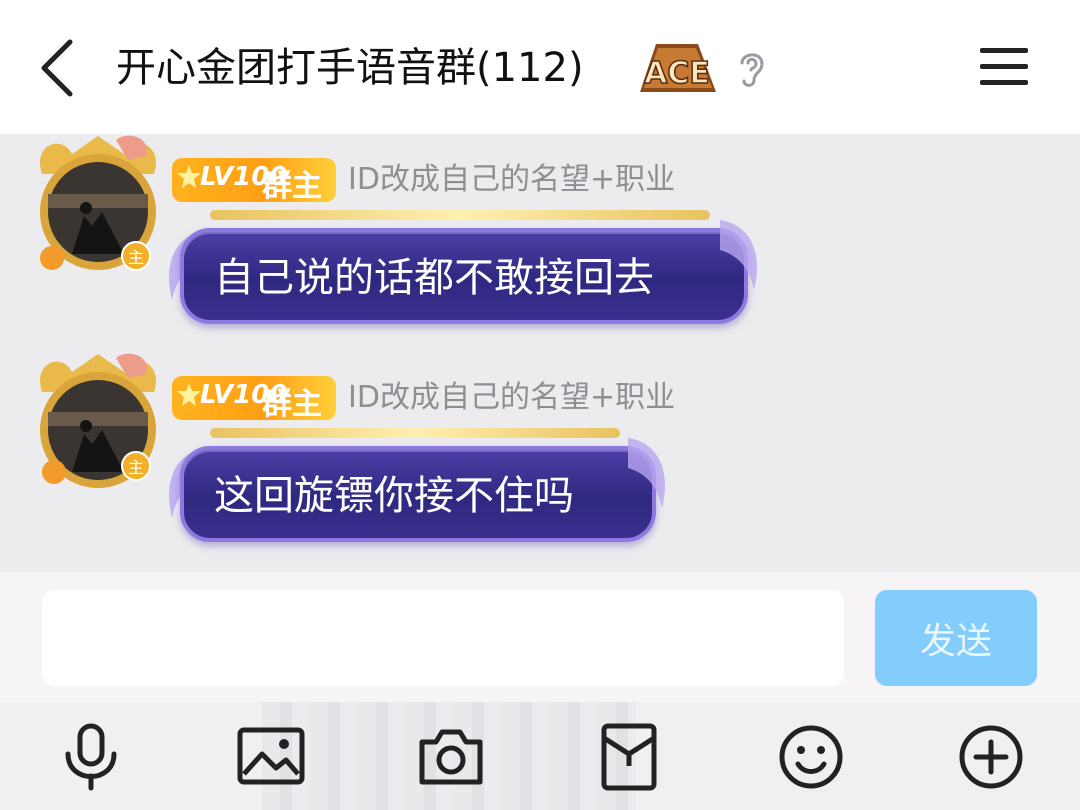 This screenshot has width=1080, height=810. What do you see at coordinates (811, 757) in the screenshot?
I see `emoji-icon` at bounding box center [811, 757].